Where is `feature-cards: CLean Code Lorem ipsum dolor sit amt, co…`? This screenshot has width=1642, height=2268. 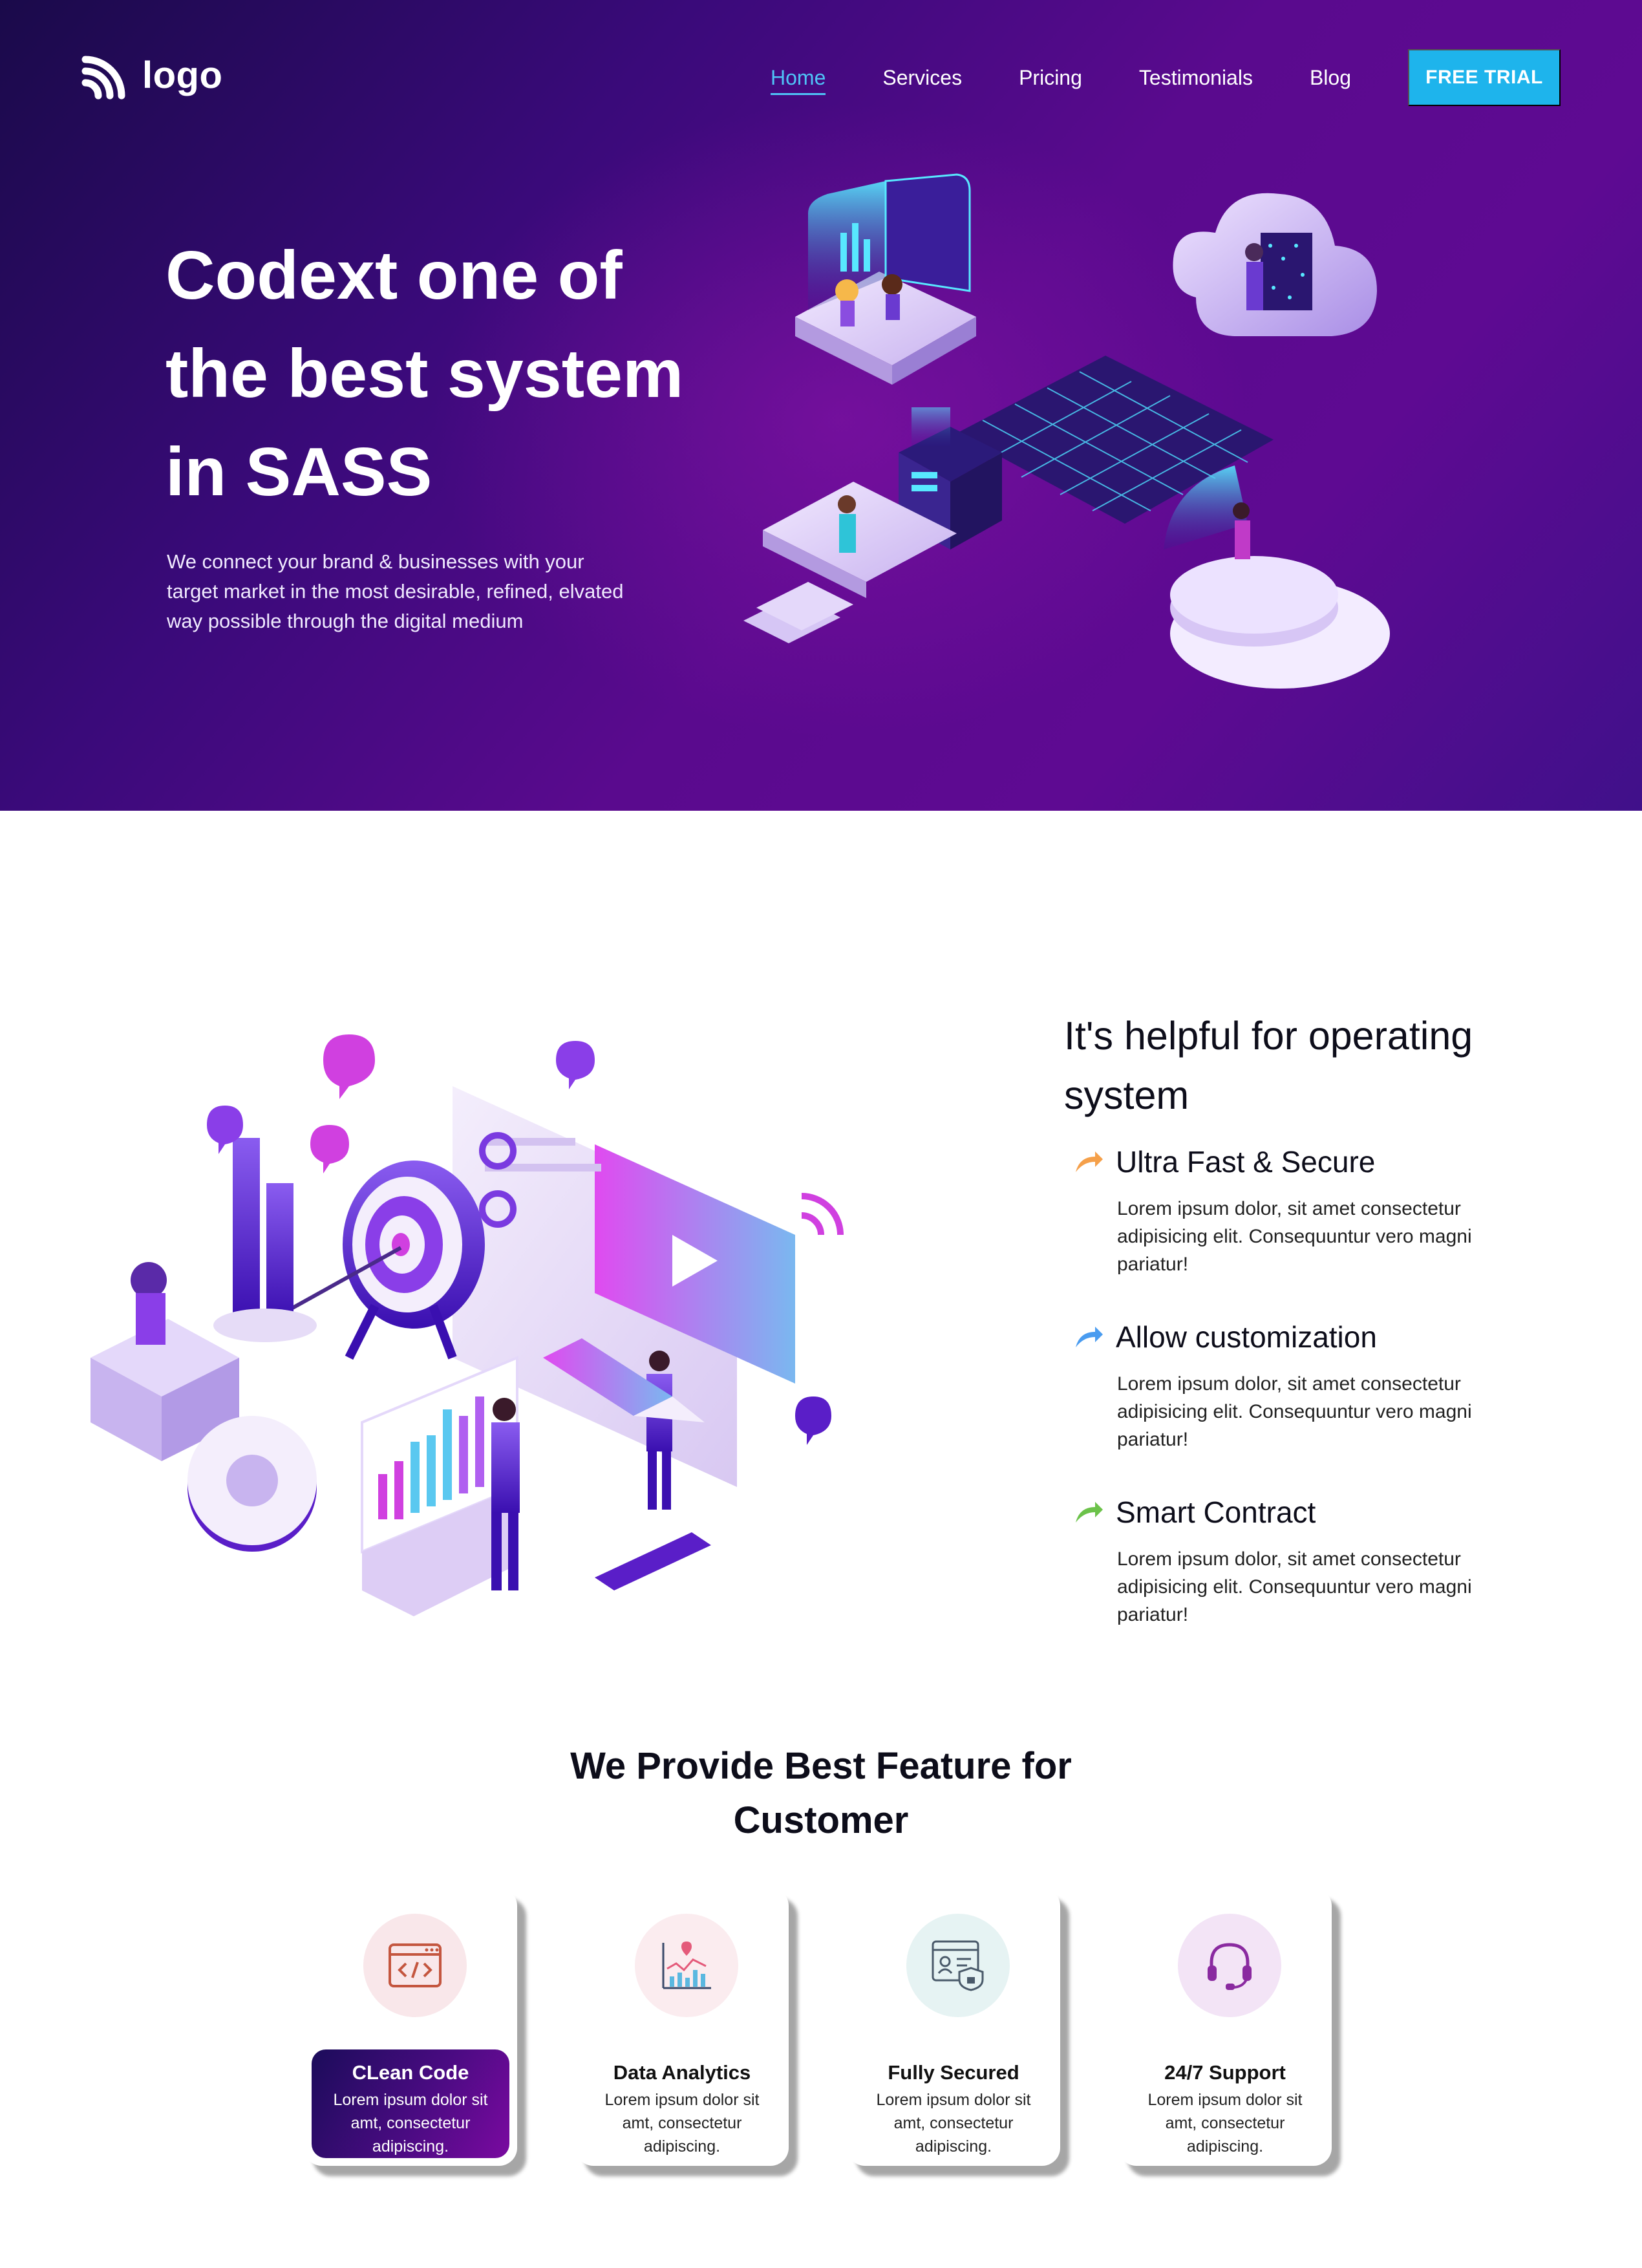 feature-cards: CLean Code Lorem ipsum dolor sit amt, co… is located at coordinates (847, 2027).